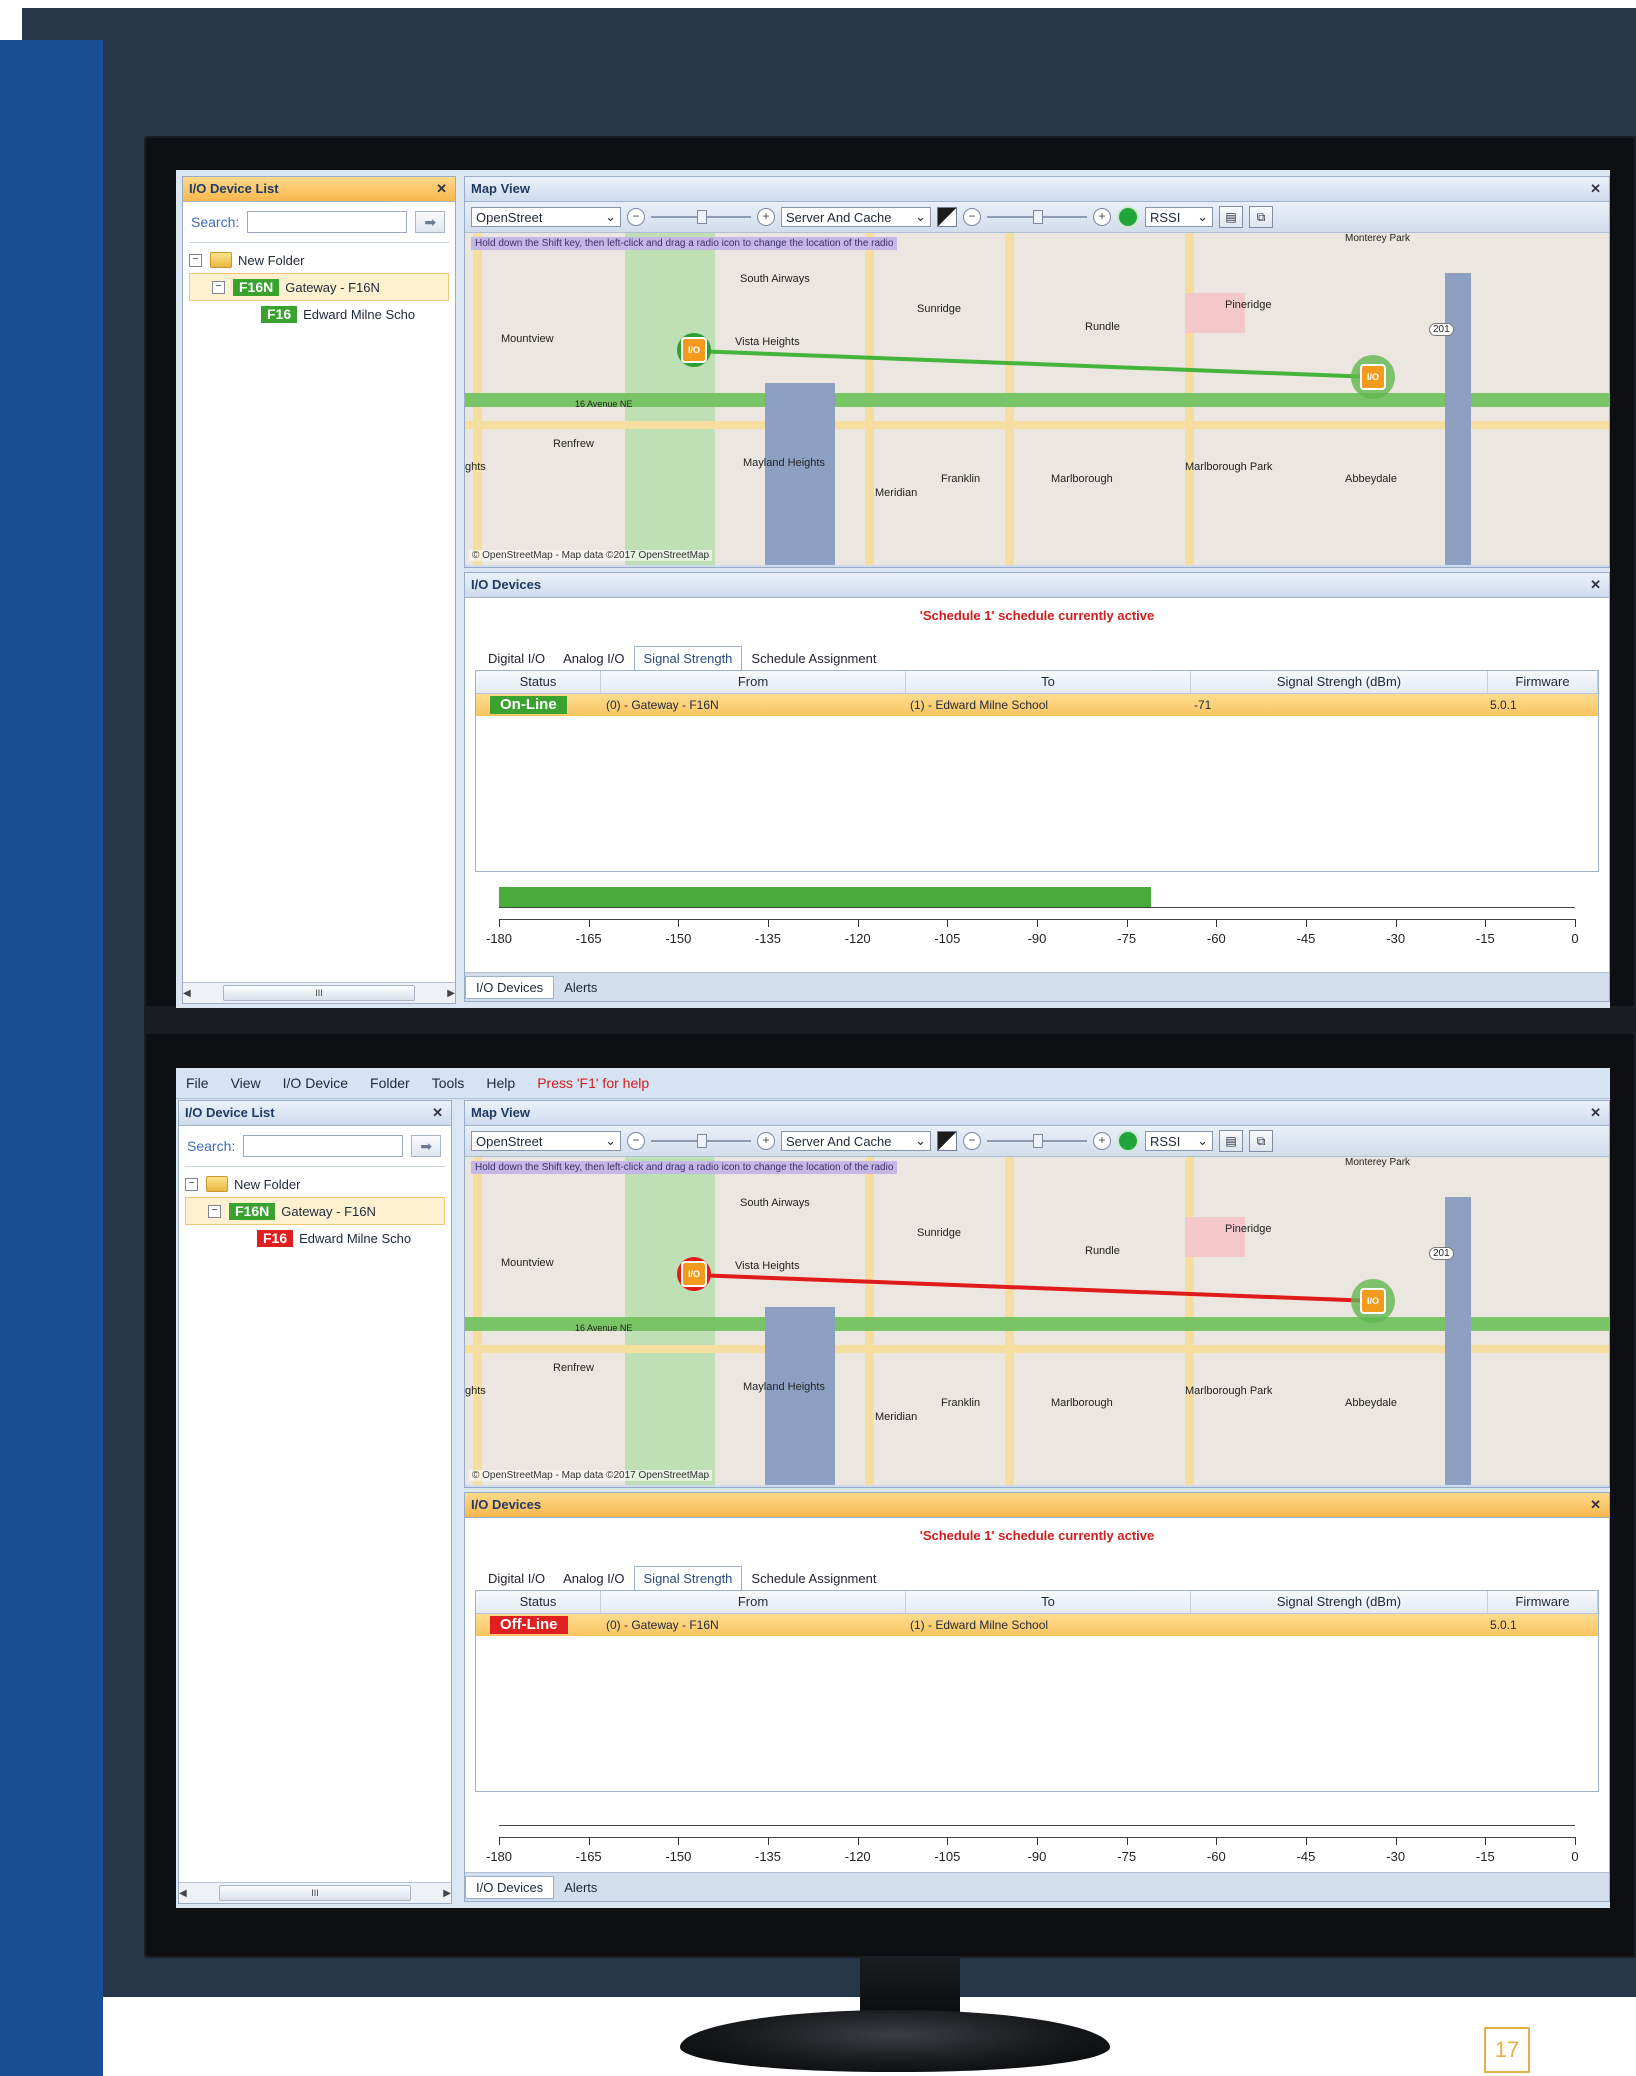  I want to click on axis-tick-label: -60, so click(1216, 938).